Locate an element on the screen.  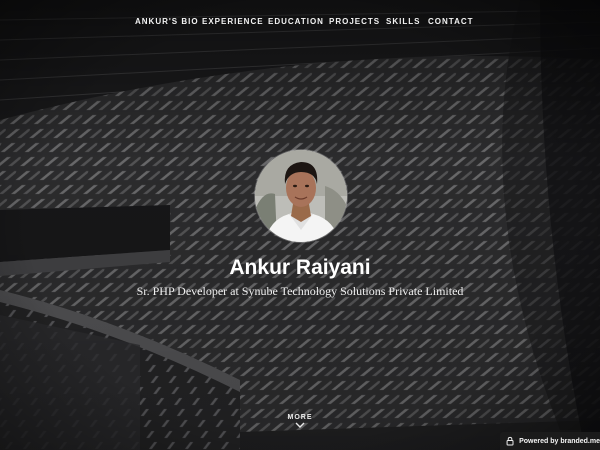
badge-label: Powered by branded.me is located at coordinates (559, 441).